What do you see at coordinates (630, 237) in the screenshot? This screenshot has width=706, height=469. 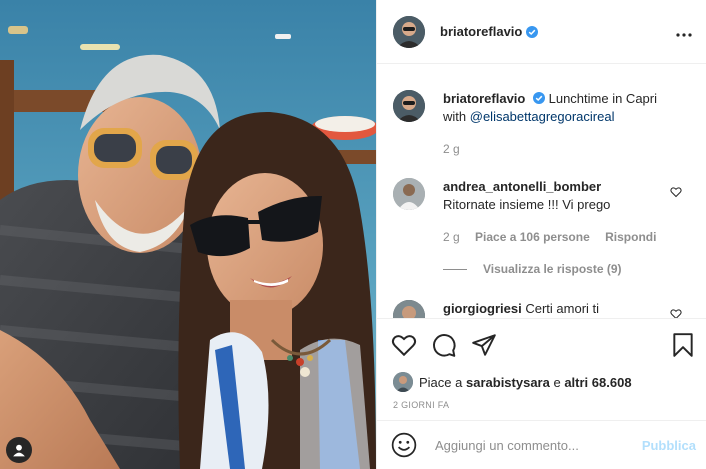 I see `reply-button: Rispondi` at bounding box center [630, 237].